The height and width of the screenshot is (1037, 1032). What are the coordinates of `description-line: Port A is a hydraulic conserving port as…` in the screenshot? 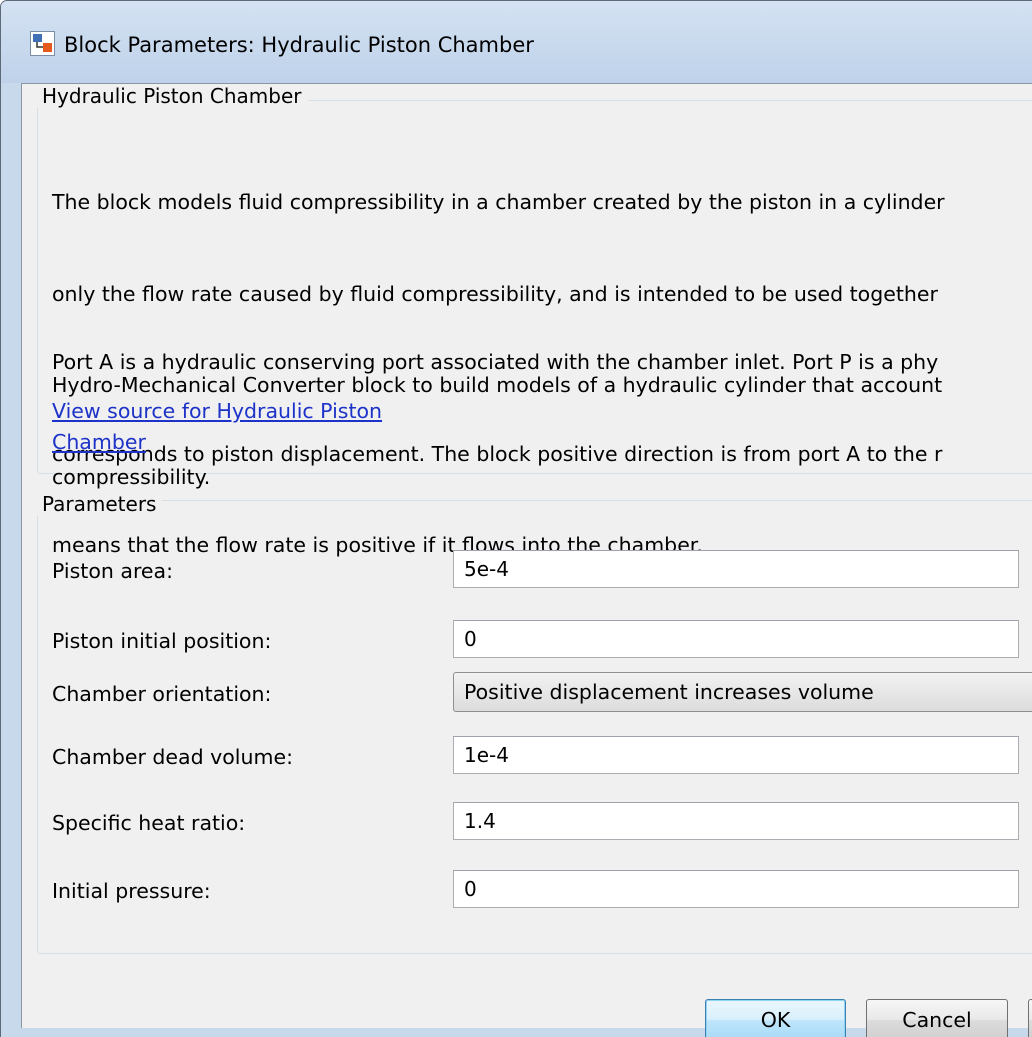 It's located at (495, 362).